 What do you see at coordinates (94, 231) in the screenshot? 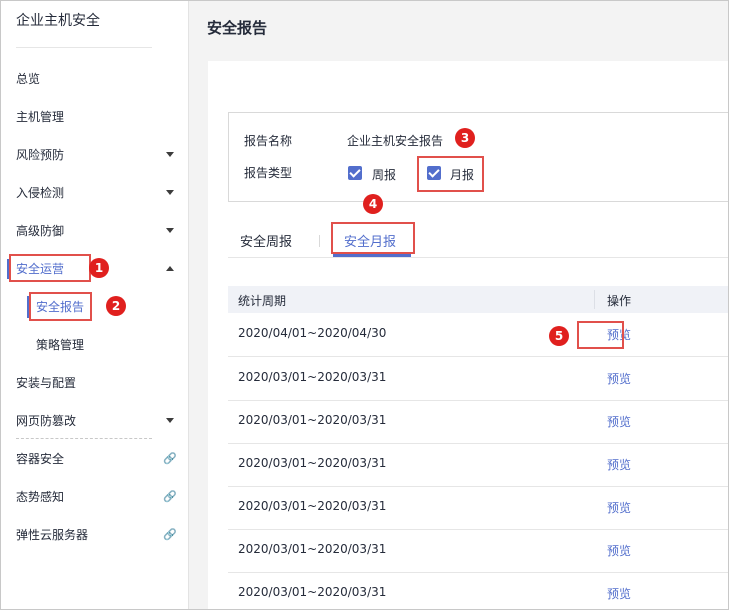
I see `sidebar-item-advanced-defense: 高级防御` at bounding box center [94, 231].